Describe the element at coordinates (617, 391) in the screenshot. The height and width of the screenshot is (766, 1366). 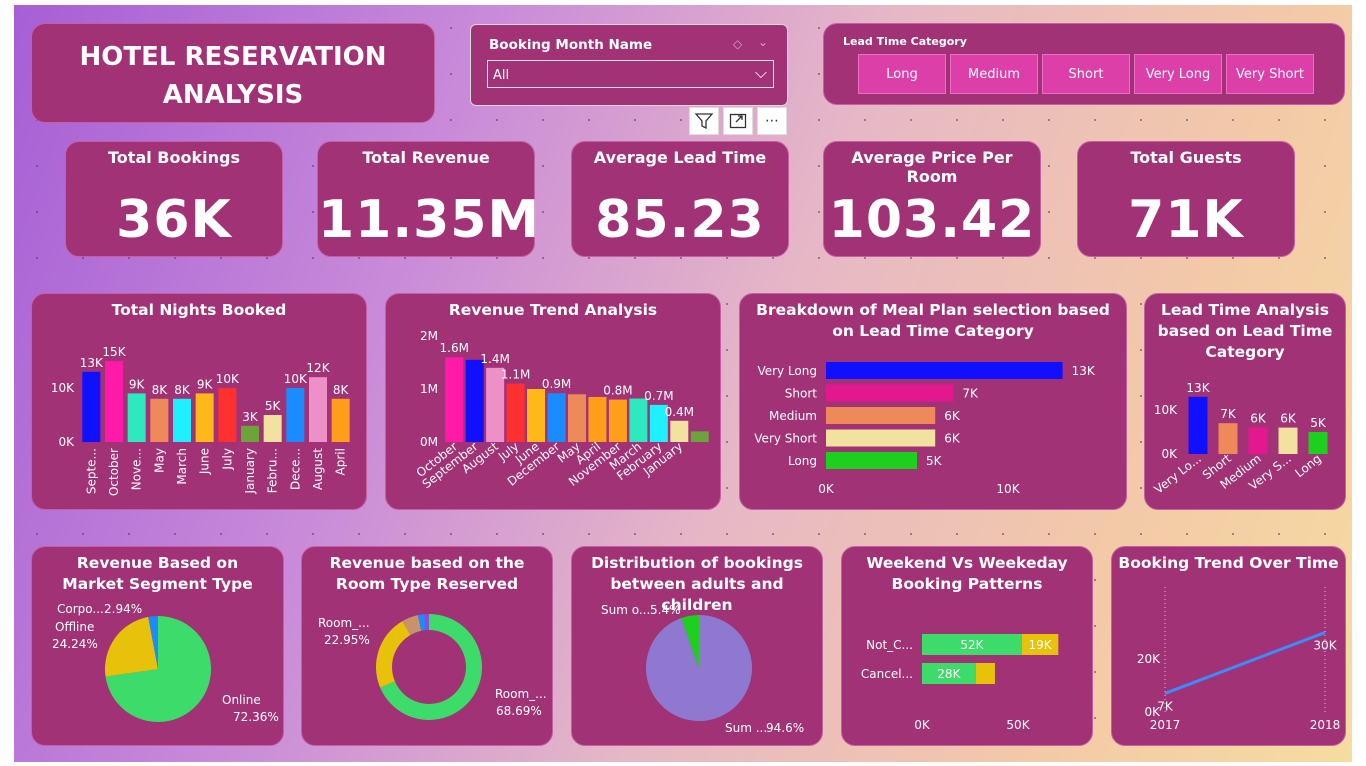
I see `data-label: 0.8M` at that location.